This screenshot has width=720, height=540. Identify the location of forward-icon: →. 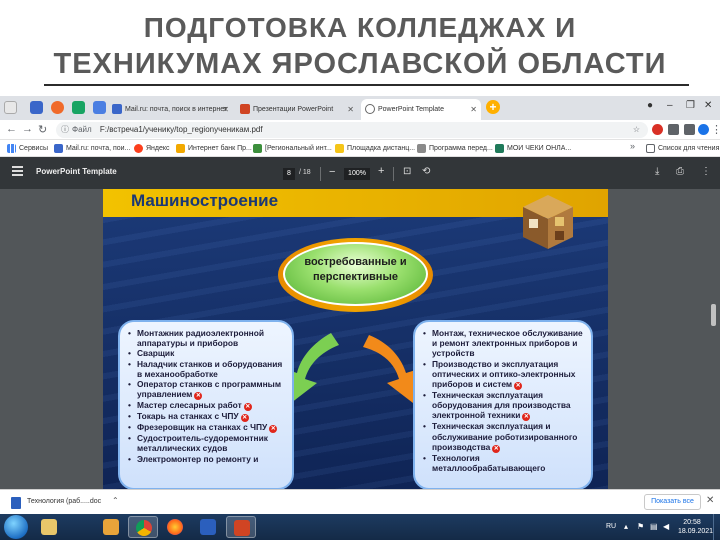
(27, 129).